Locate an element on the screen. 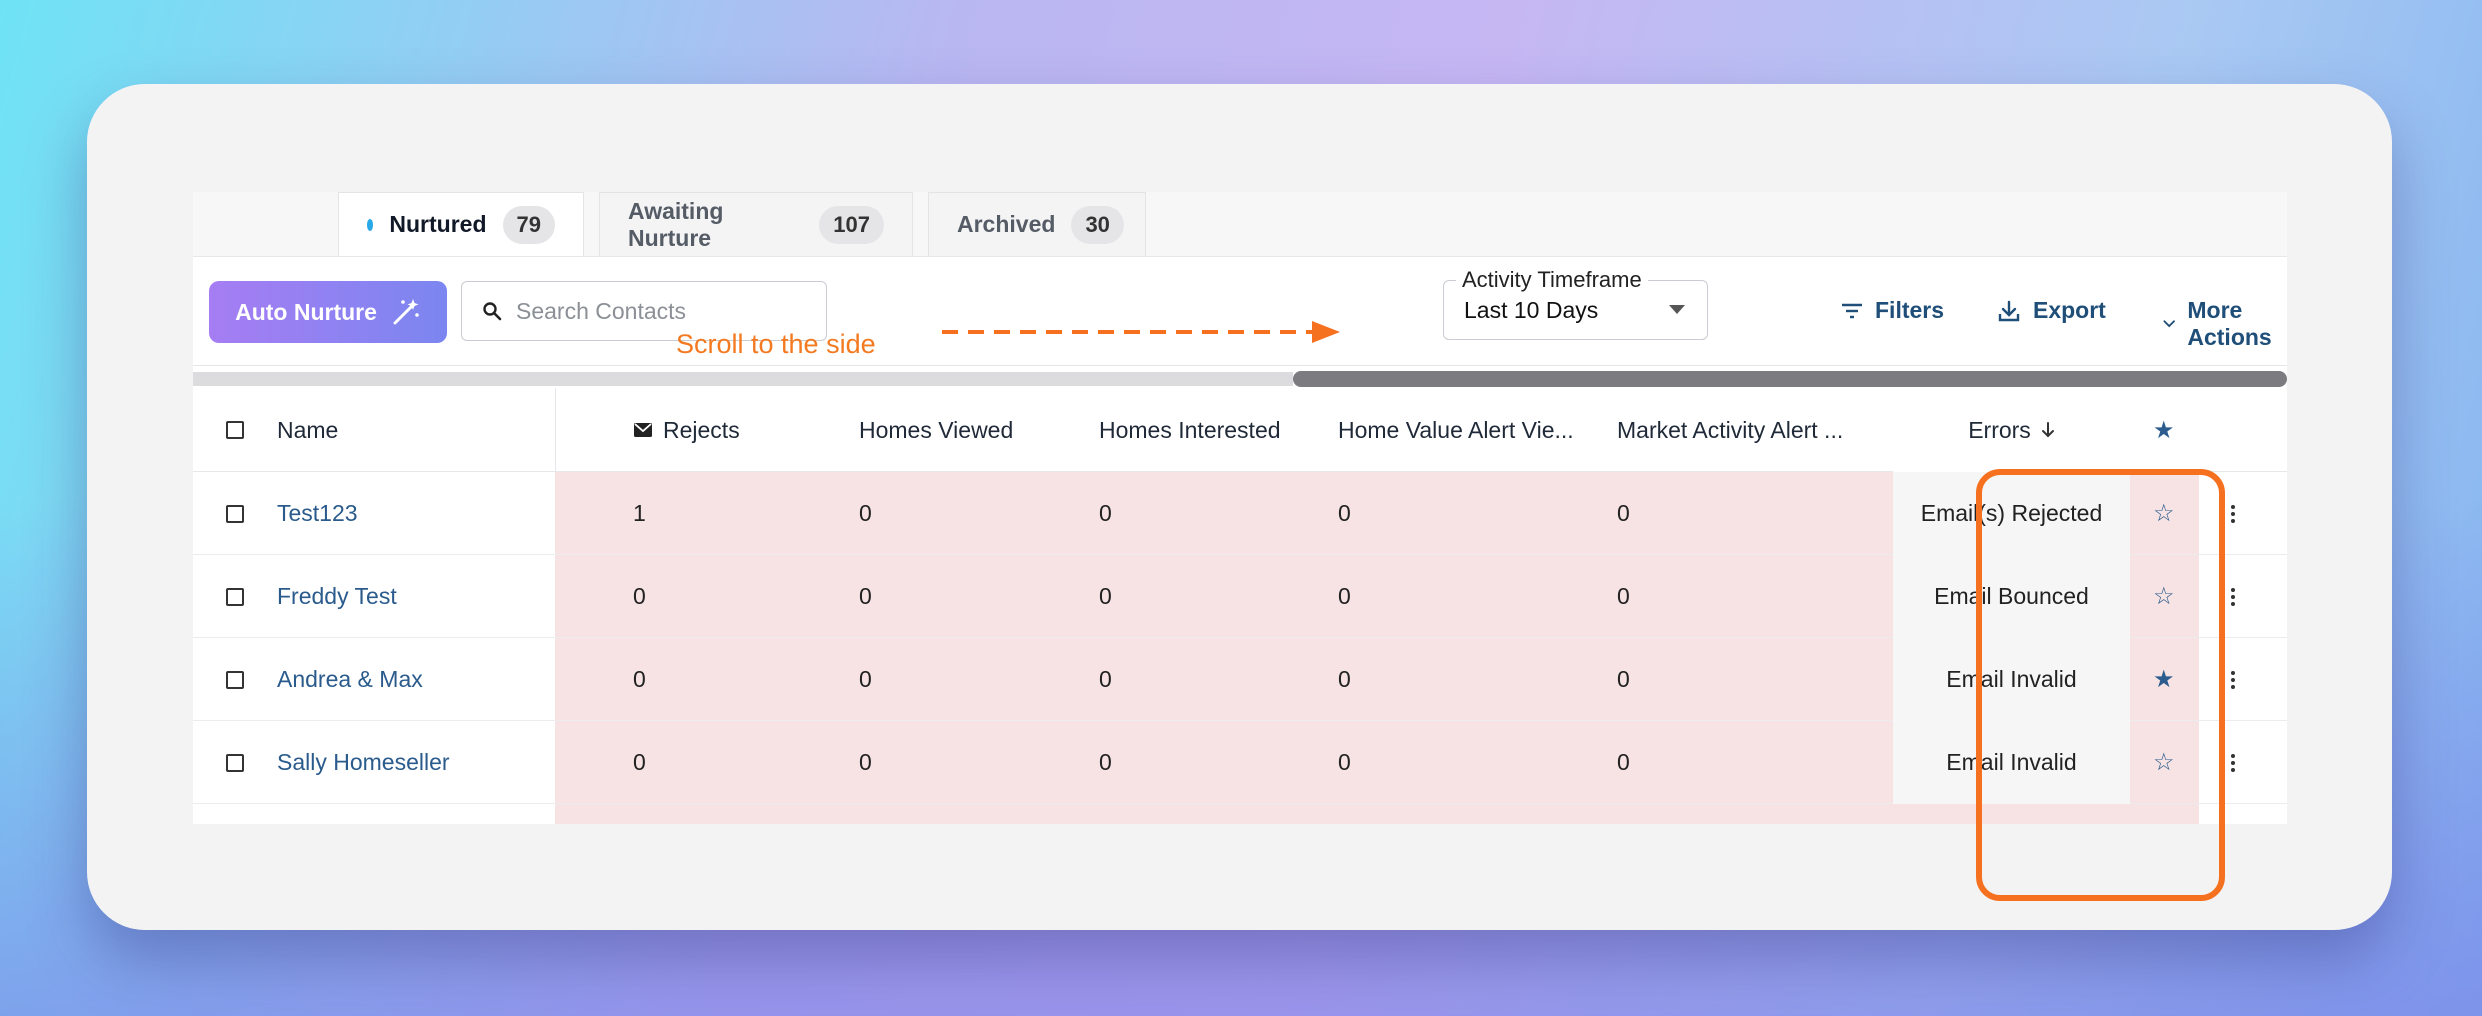 This screenshot has height=1016, width=2482. error-row-highlight is located at coordinates (1377, 814).